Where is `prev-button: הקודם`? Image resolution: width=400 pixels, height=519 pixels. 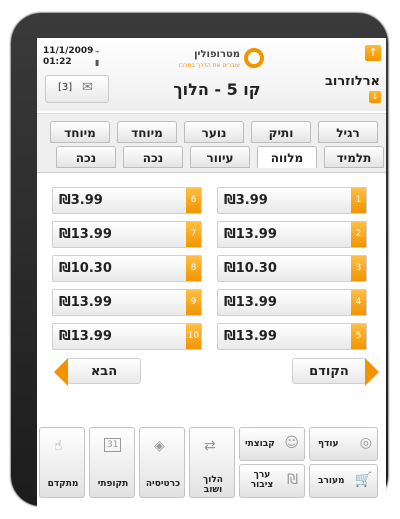
prev-button: הקודם is located at coordinates (335, 372).